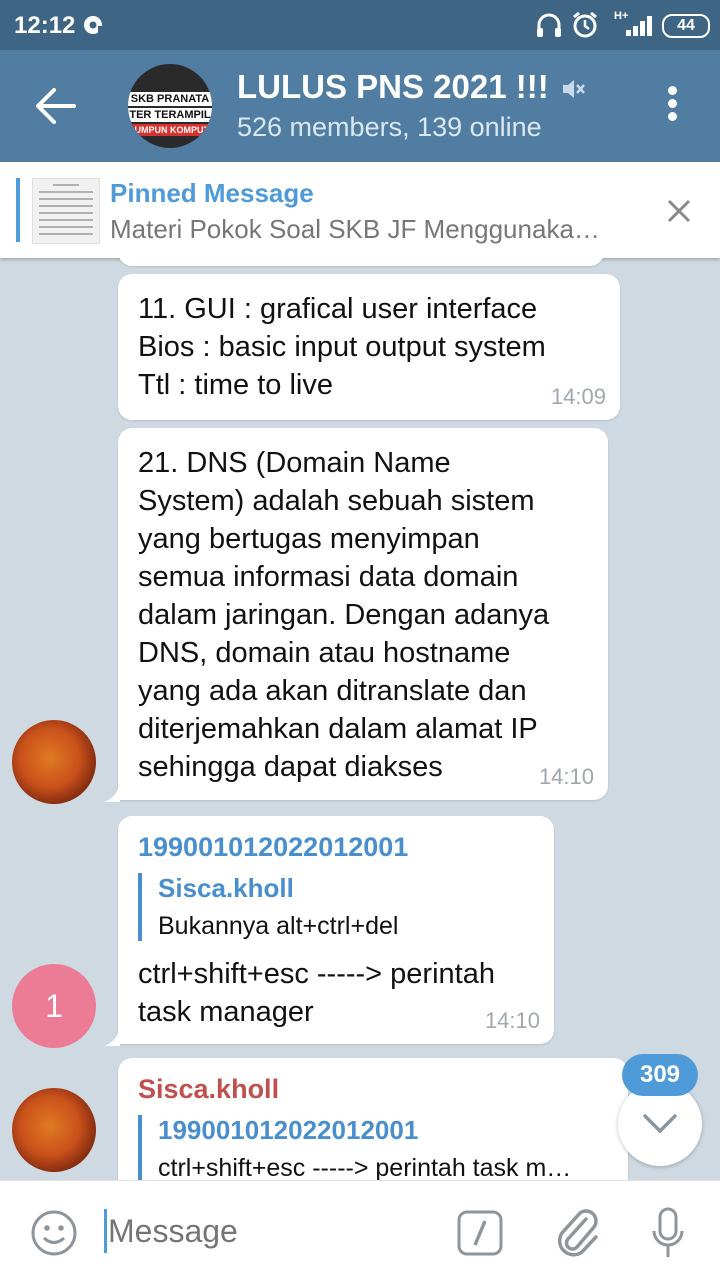 The height and width of the screenshot is (1281, 720). I want to click on message-input, so click(258, 1231).